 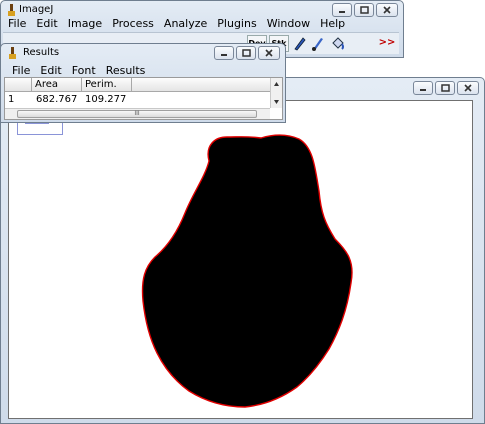 I want to click on image-close-button, so click(x=468, y=88).